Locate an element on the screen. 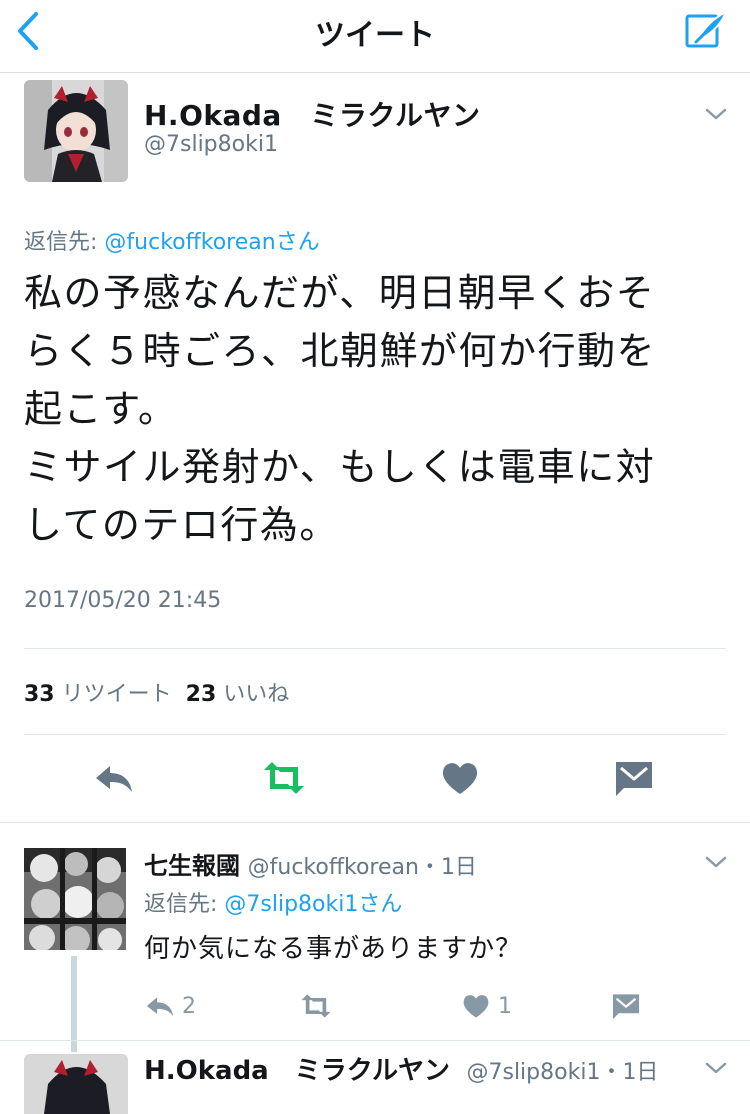 The height and width of the screenshot is (1114, 750). reply-author-avatar is located at coordinates (75, 899).